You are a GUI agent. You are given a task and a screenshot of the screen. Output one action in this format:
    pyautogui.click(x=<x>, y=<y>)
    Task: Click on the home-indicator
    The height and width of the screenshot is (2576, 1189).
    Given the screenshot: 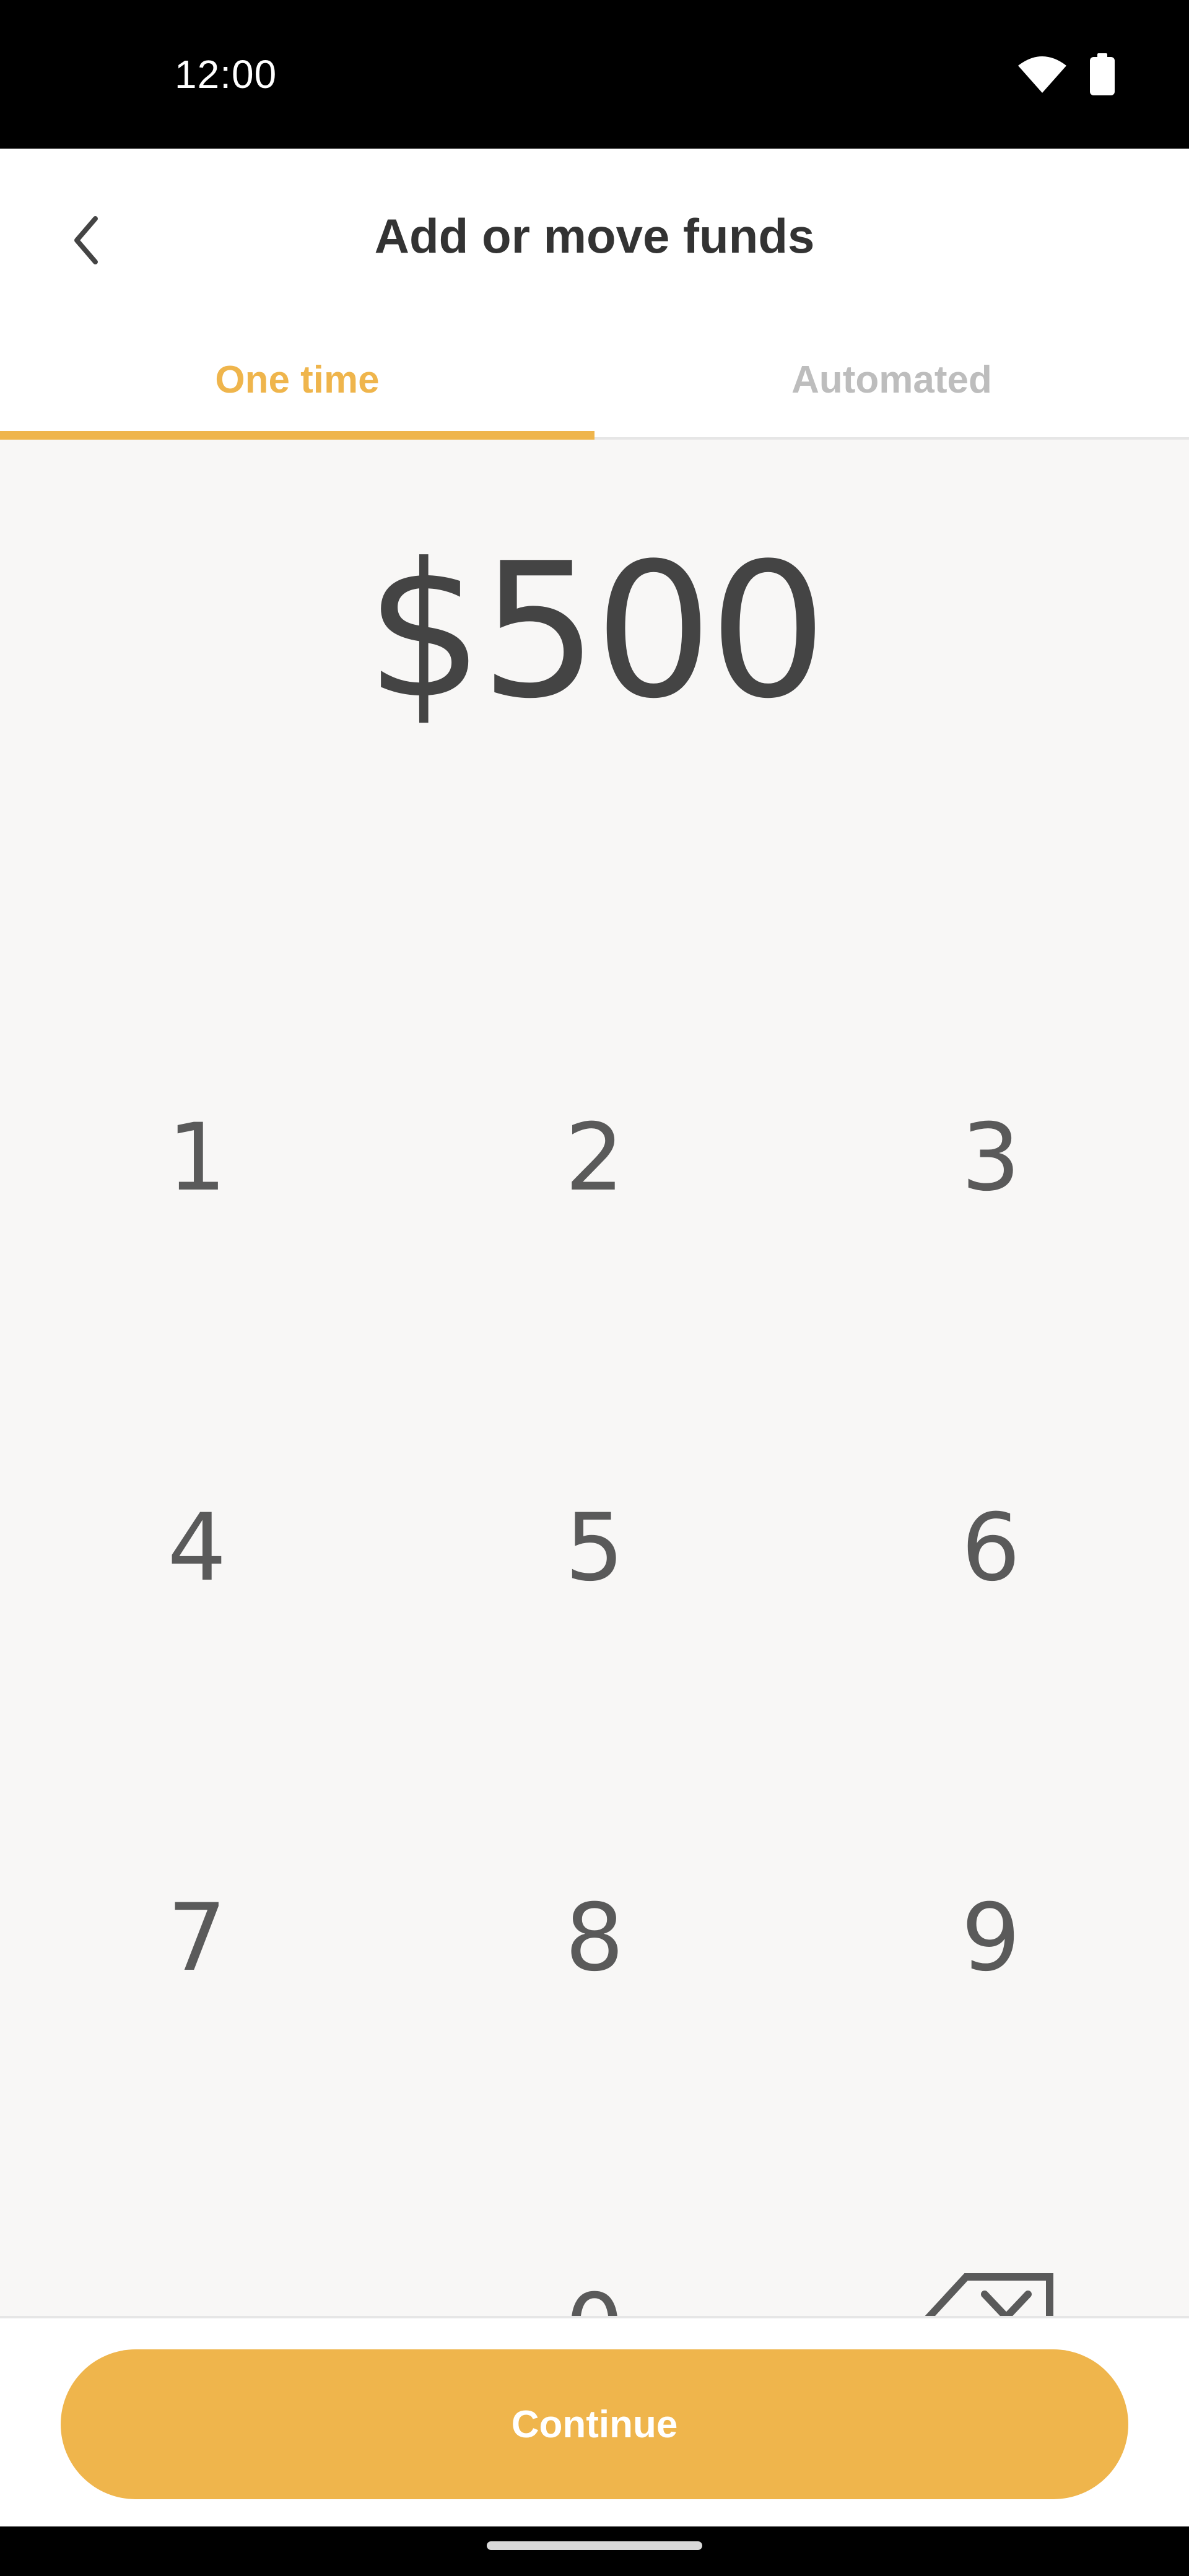 What is the action you would take?
    pyautogui.click(x=594, y=2545)
    